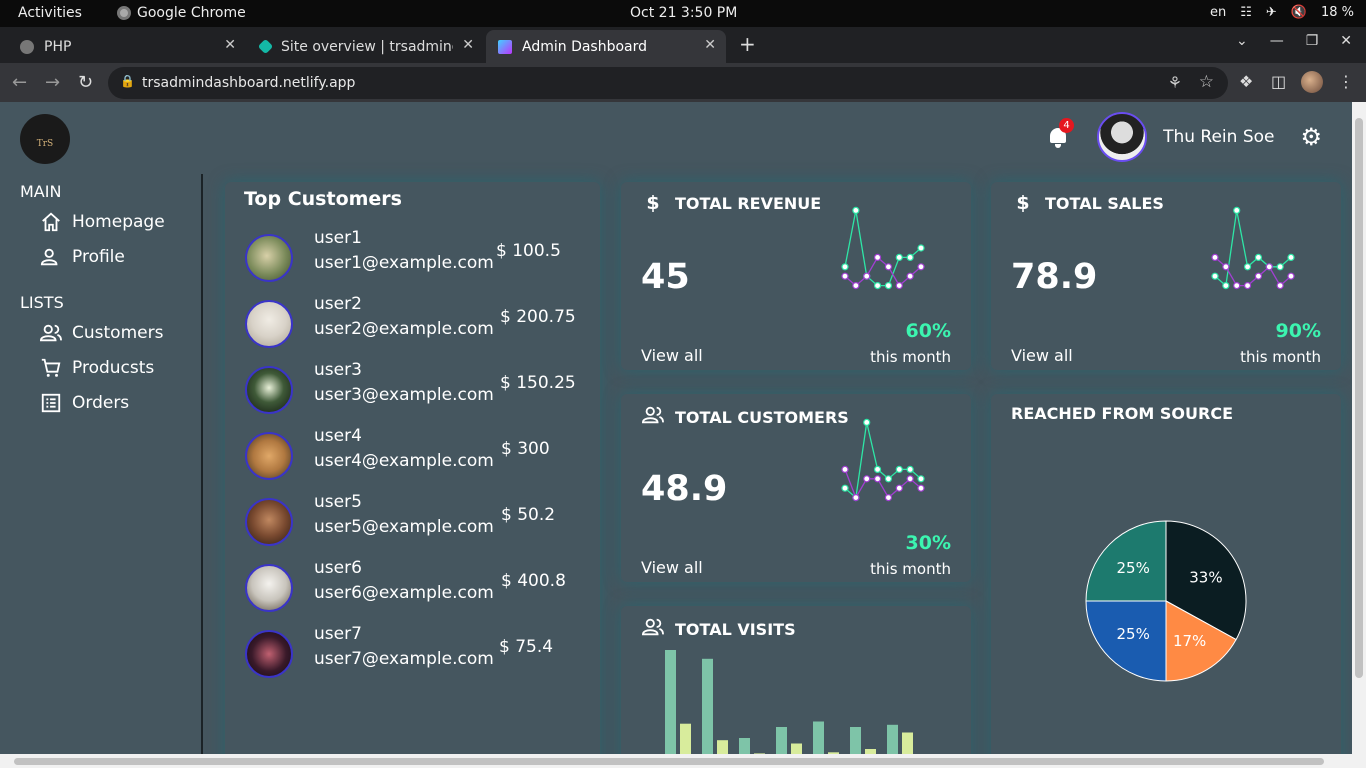  I want to click on netlify-icon, so click(265, 46).